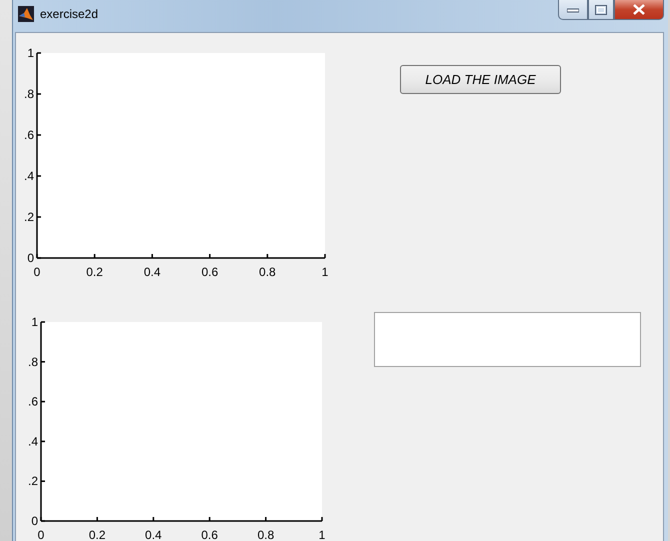 The width and height of the screenshot is (670, 541). Describe the element at coordinates (507, 339) in the screenshot. I see `text-field` at that location.